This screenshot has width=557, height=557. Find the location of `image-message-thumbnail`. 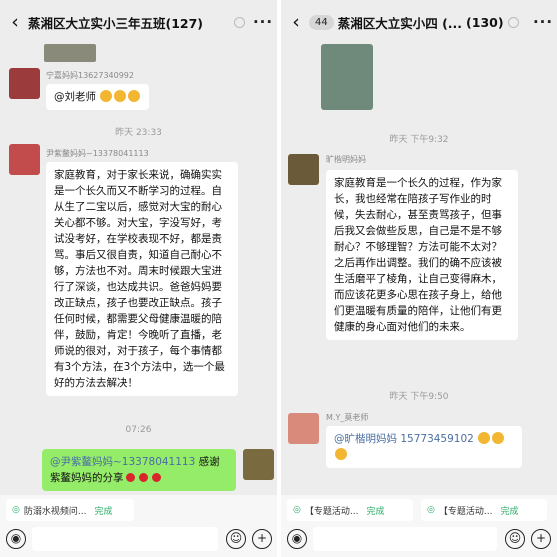

image-message-thumbnail is located at coordinates (70, 53).